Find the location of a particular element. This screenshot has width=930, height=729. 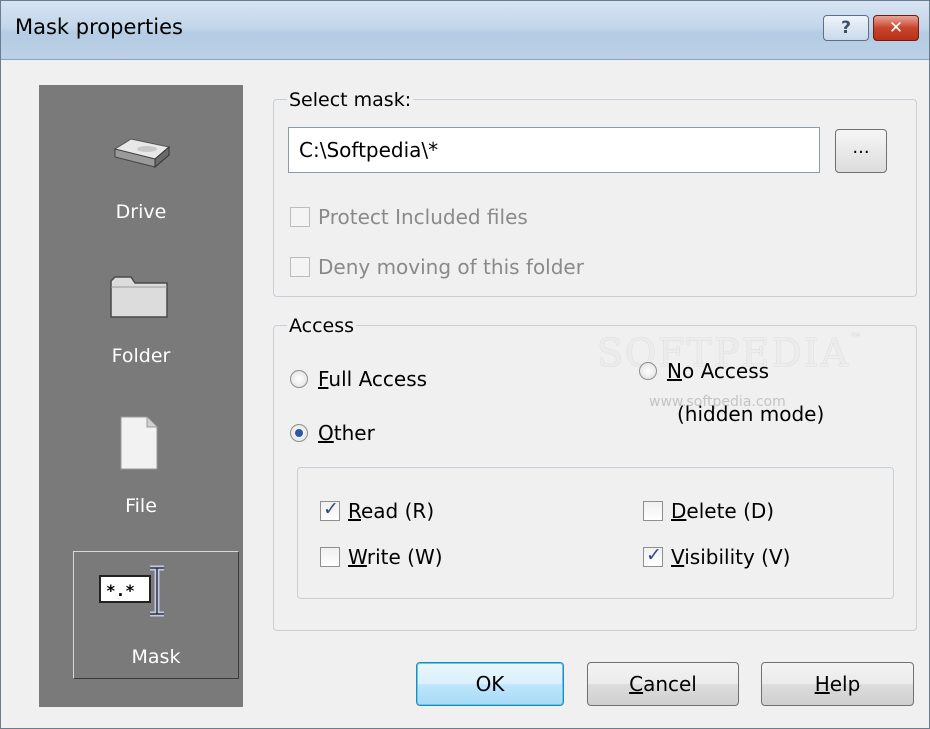

sidebar-item-label: Mask is located at coordinates (156, 657).